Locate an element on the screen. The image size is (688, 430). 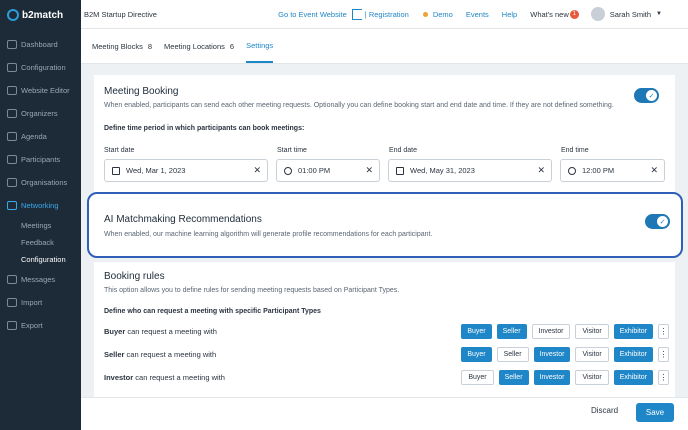
sidebar-subitem-meetings: Meetings is located at coordinates (40, 225).